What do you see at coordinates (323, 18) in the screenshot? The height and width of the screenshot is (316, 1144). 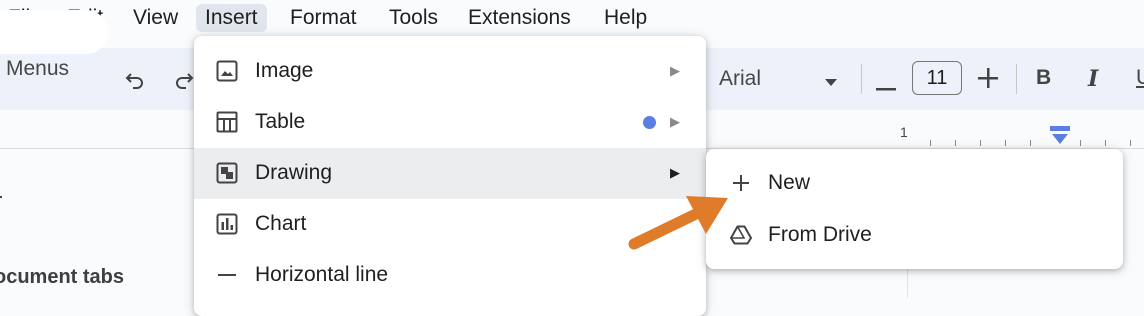 I see `menu-format: Format` at bounding box center [323, 18].